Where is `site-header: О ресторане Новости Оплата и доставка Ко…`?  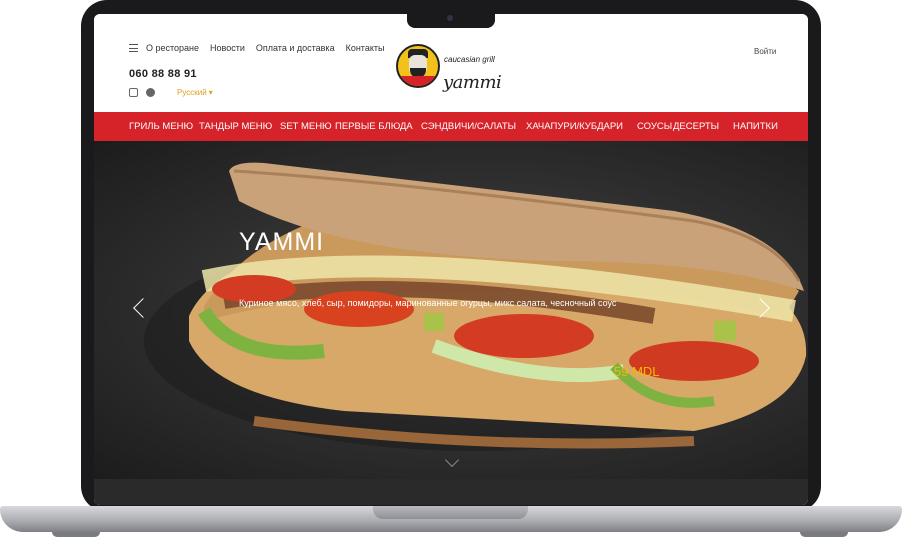
site-header: О ресторане Новости Оплата и доставка Ко… is located at coordinates (451, 63).